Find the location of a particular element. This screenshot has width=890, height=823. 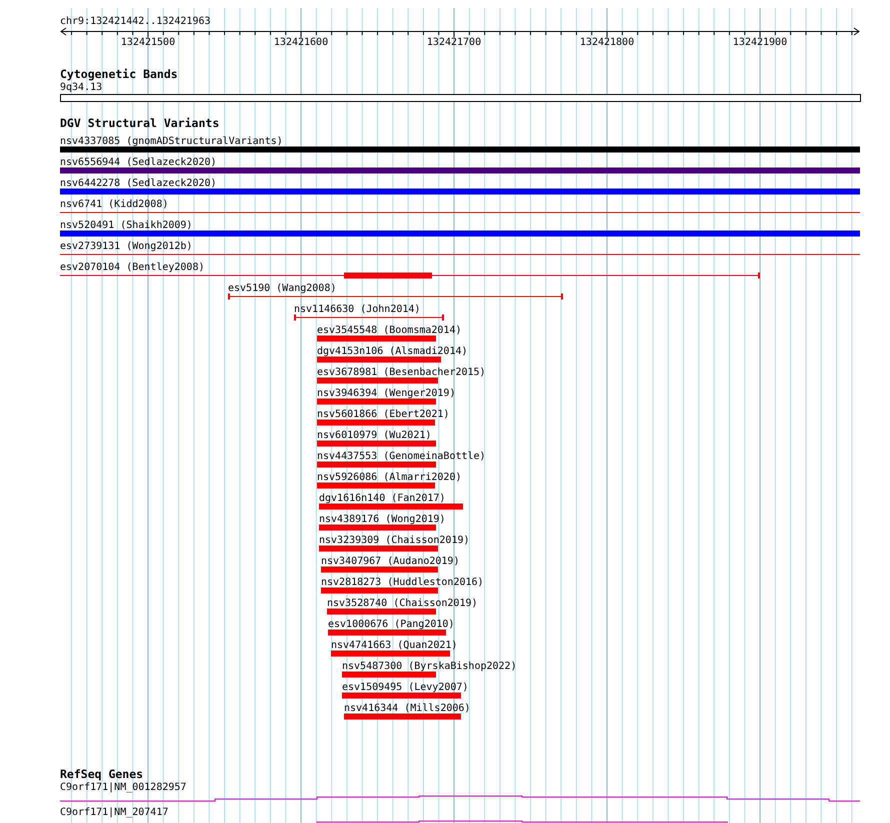

variant-label: nsv6442278 (Sedlazeck2020) is located at coordinates (138, 183).